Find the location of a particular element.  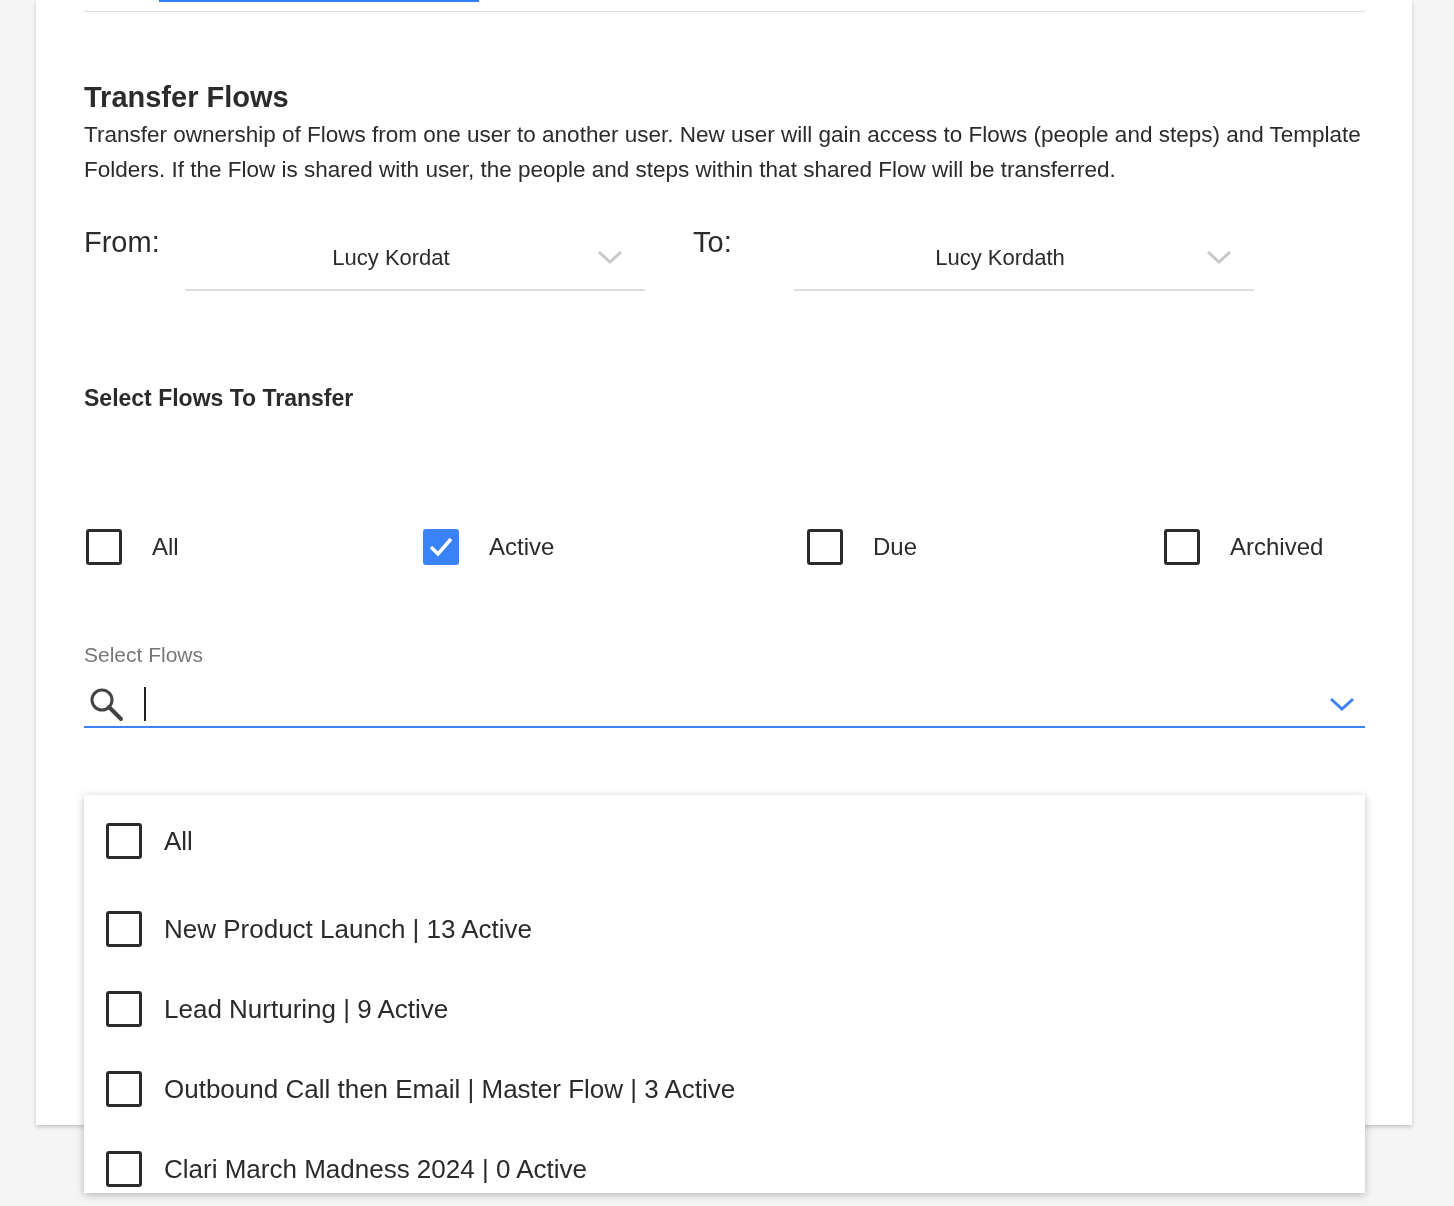

menu-option: Clari March Madness 2024 | 0 Active is located at coordinates (735, 1169).